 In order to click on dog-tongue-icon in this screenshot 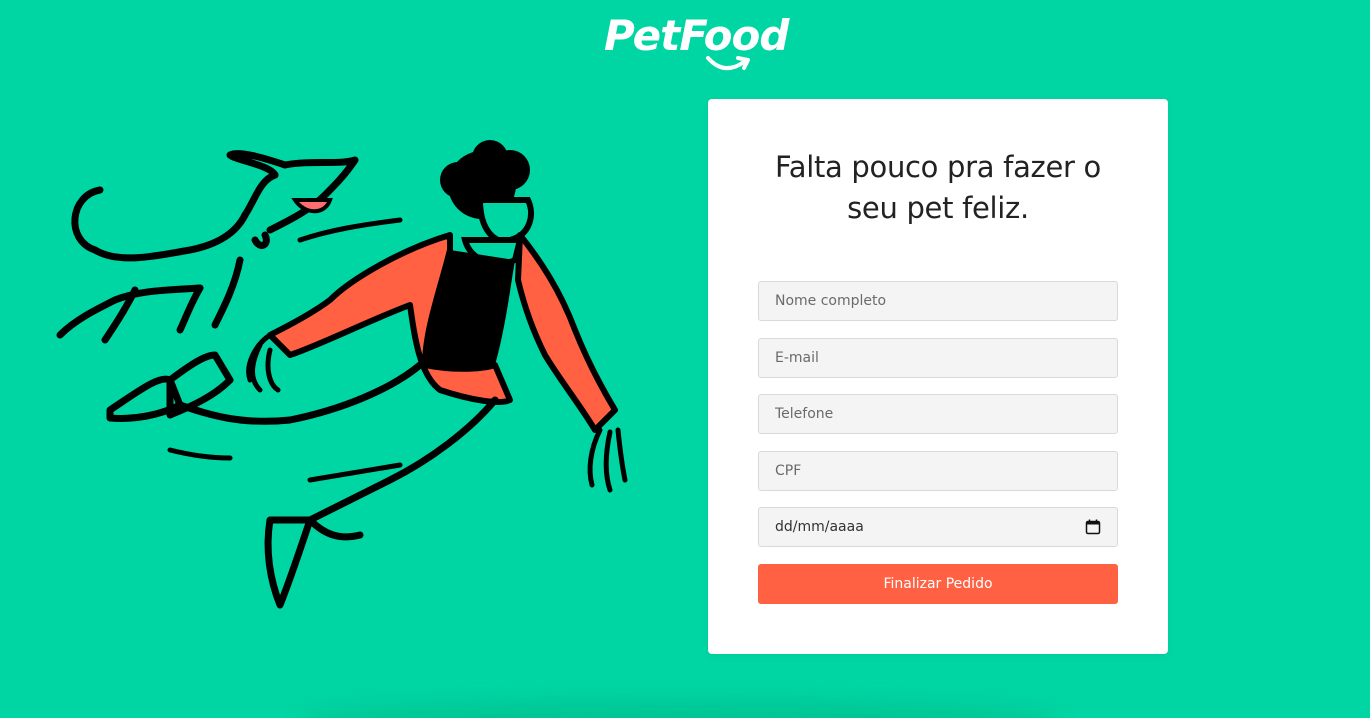, I will do `click(312, 206)`.